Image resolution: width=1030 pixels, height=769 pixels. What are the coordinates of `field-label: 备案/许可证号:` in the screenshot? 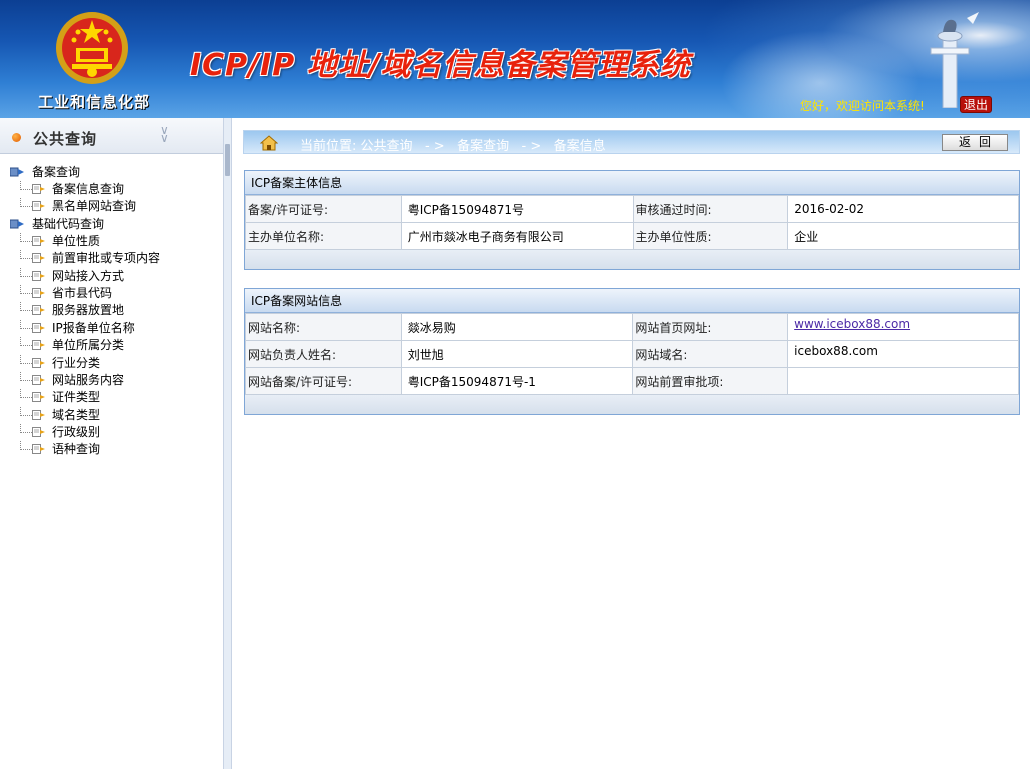 It's located at (323, 209).